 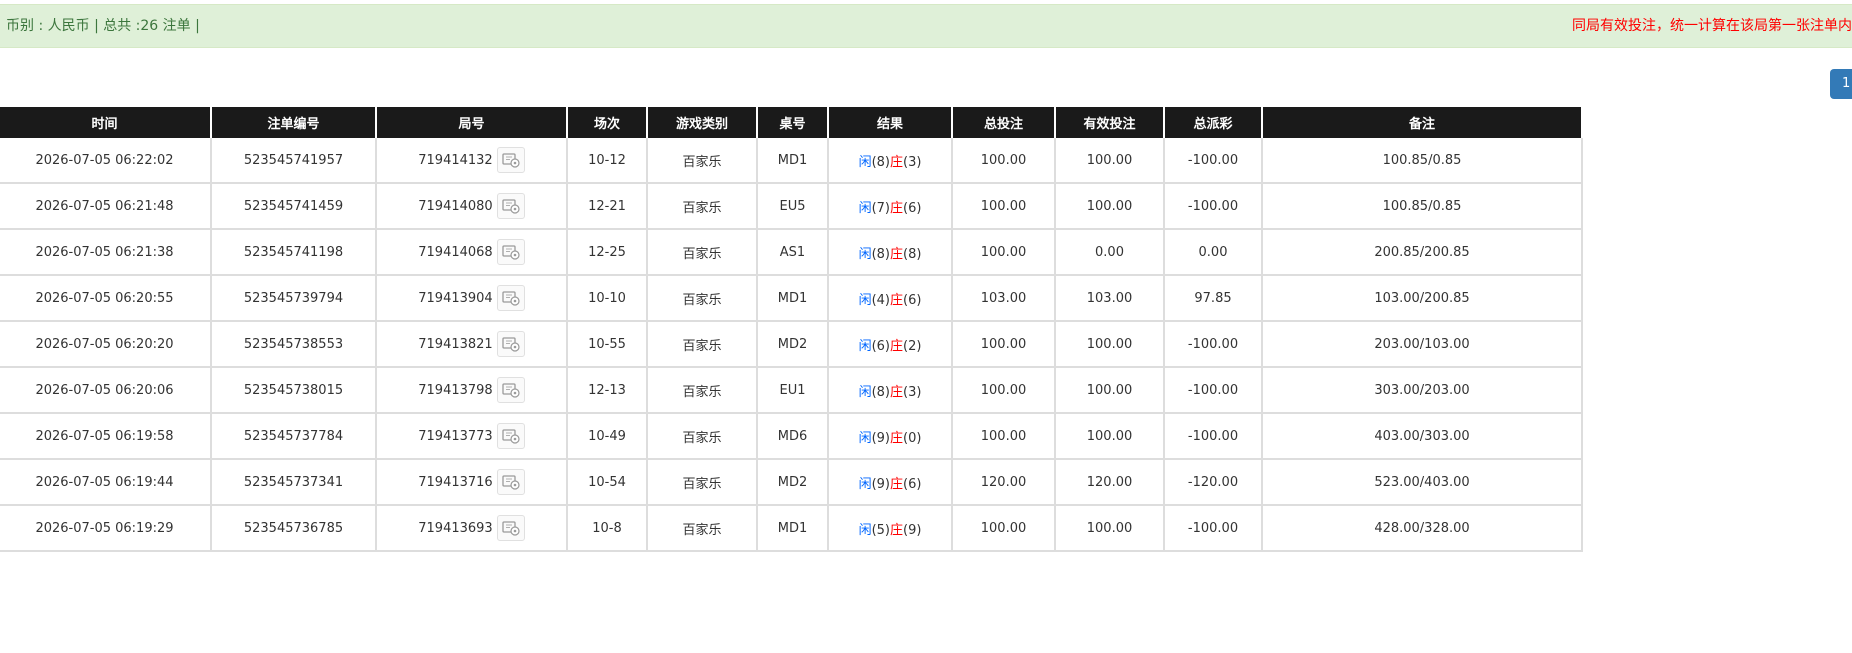 I want to click on cell-result: 闲(5)庄(9), so click(x=890, y=528).